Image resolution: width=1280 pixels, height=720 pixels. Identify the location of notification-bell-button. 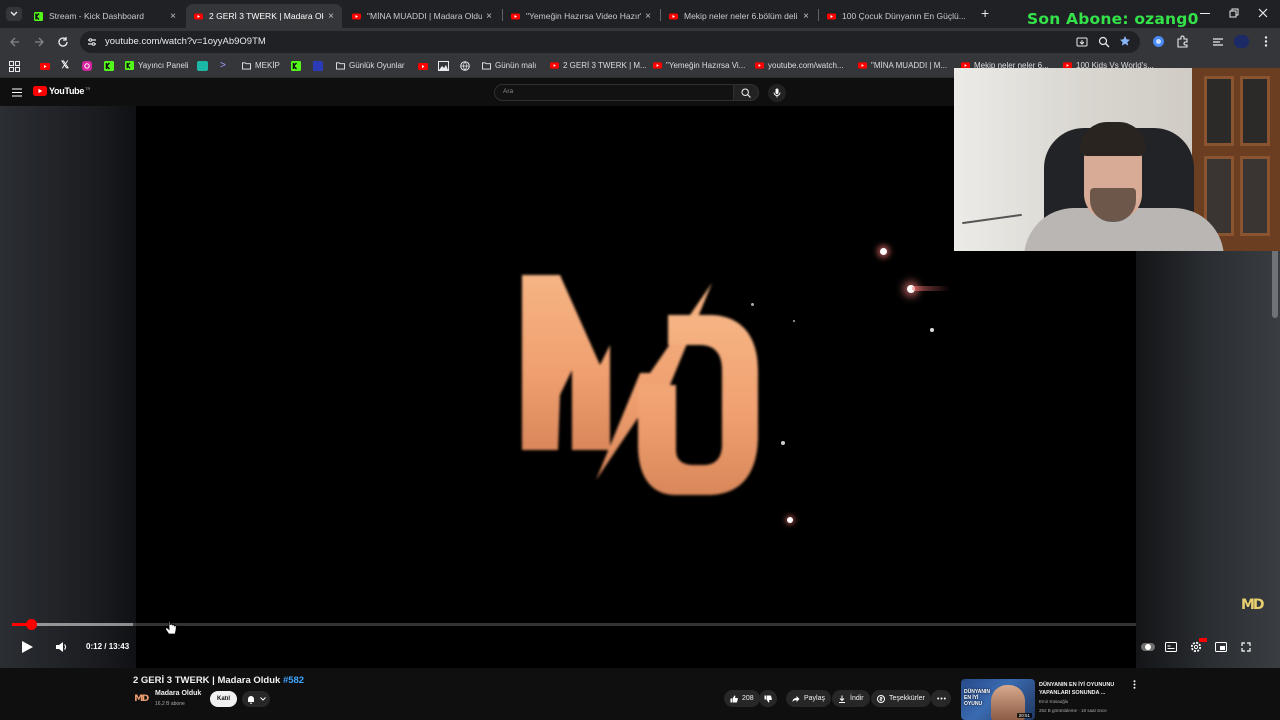
(256, 699).